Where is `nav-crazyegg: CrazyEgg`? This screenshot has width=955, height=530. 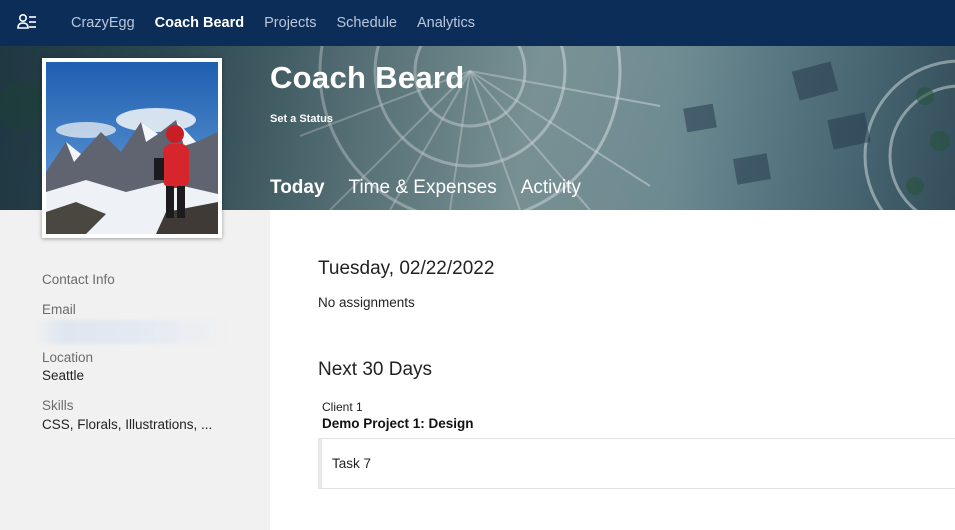
nav-crazyegg: CrazyEgg is located at coordinates (103, 23).